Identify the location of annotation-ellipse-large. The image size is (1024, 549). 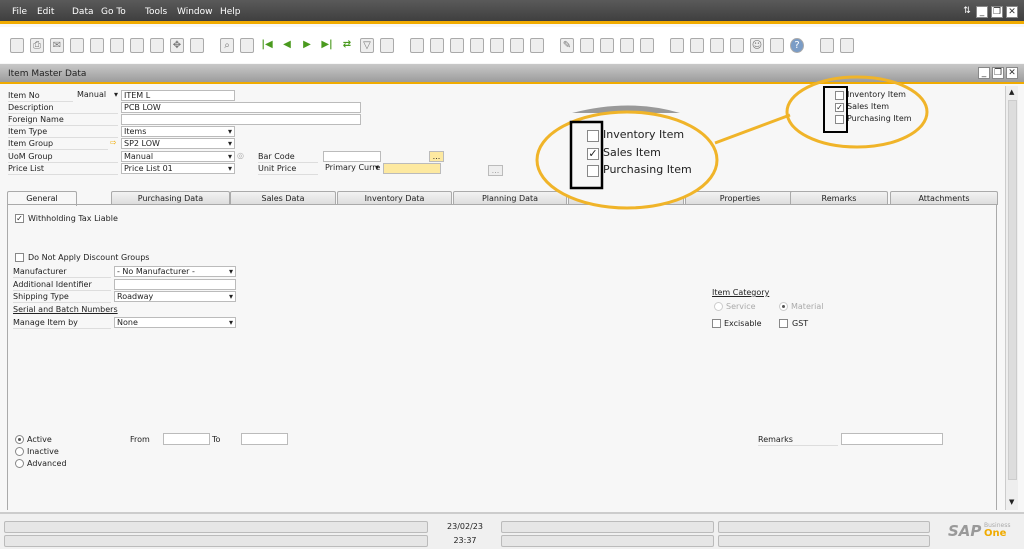
(627, 160).